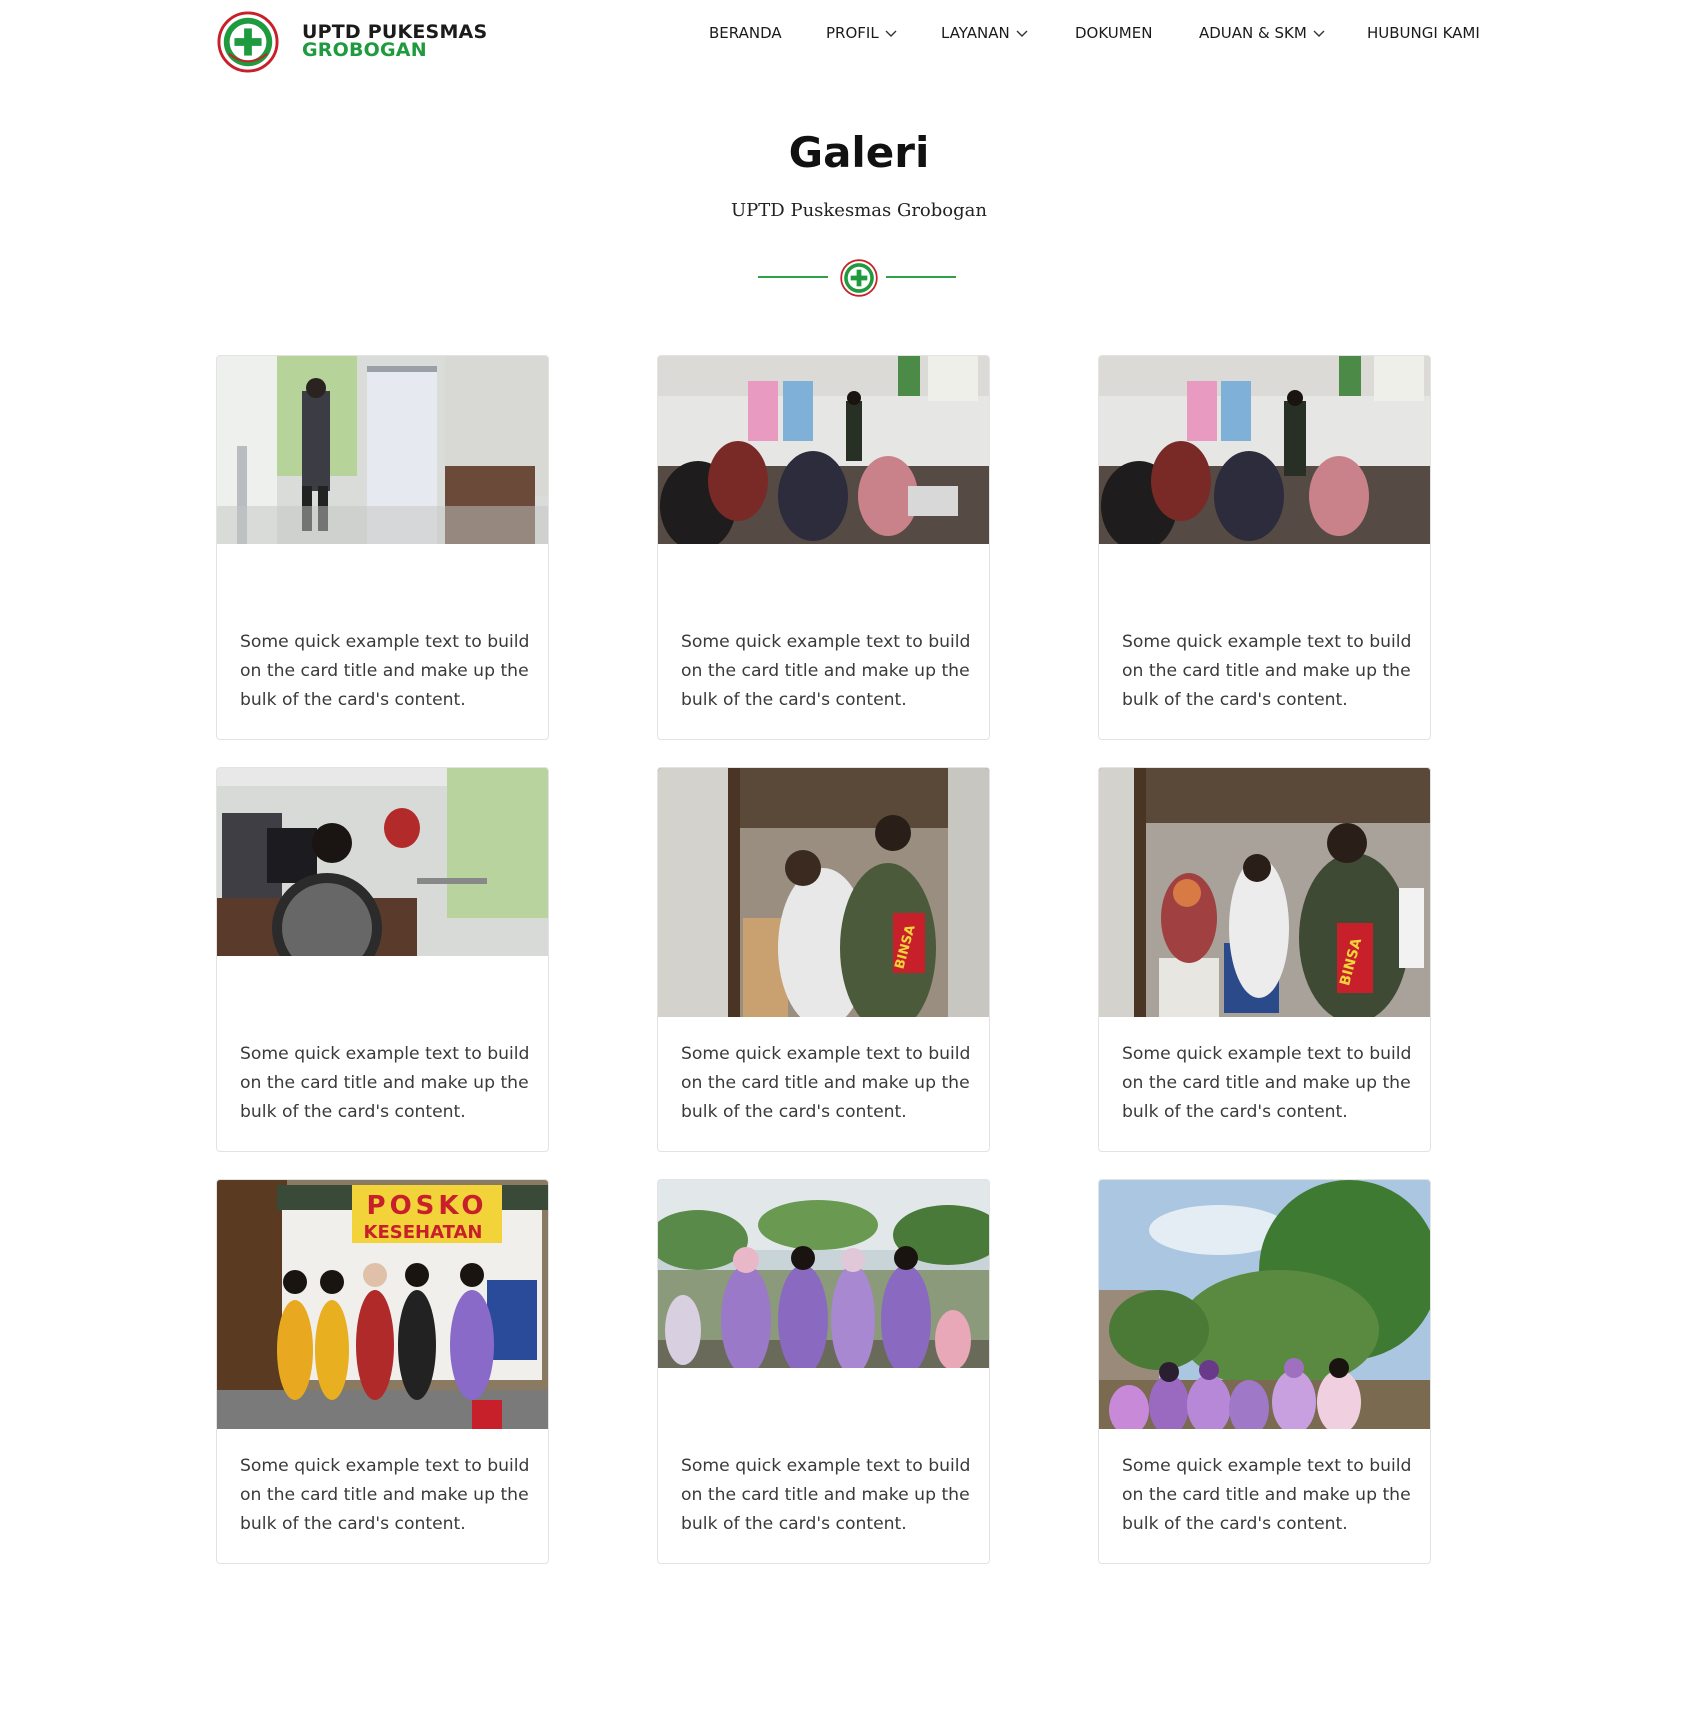  I want to click on nav-item-label: HUBUNGI KAMI, so click(1423, 33).